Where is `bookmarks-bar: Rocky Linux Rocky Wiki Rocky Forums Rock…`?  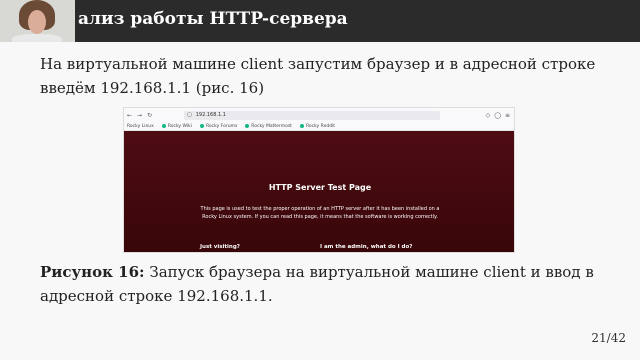
bookmarks-bar: Rocky Linux Rocky Wiki Rocky Forums Rock… is located at coordinates (319, 126).